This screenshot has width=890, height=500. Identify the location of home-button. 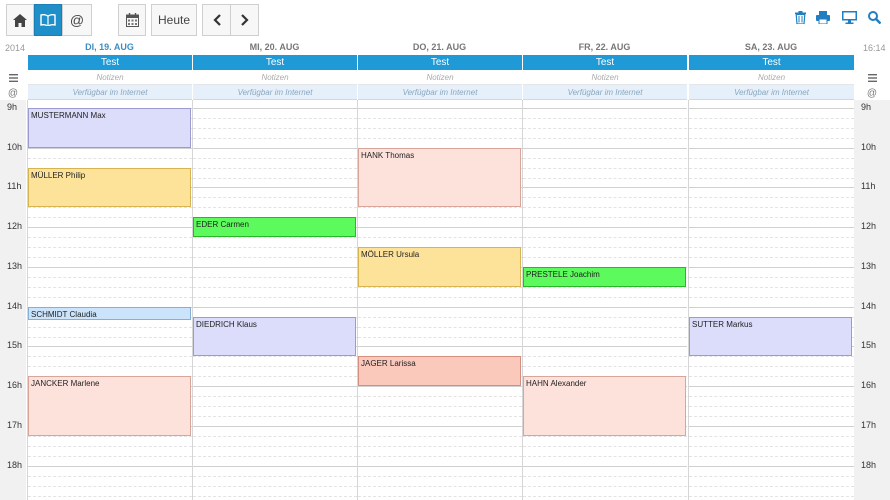
(20, 20).